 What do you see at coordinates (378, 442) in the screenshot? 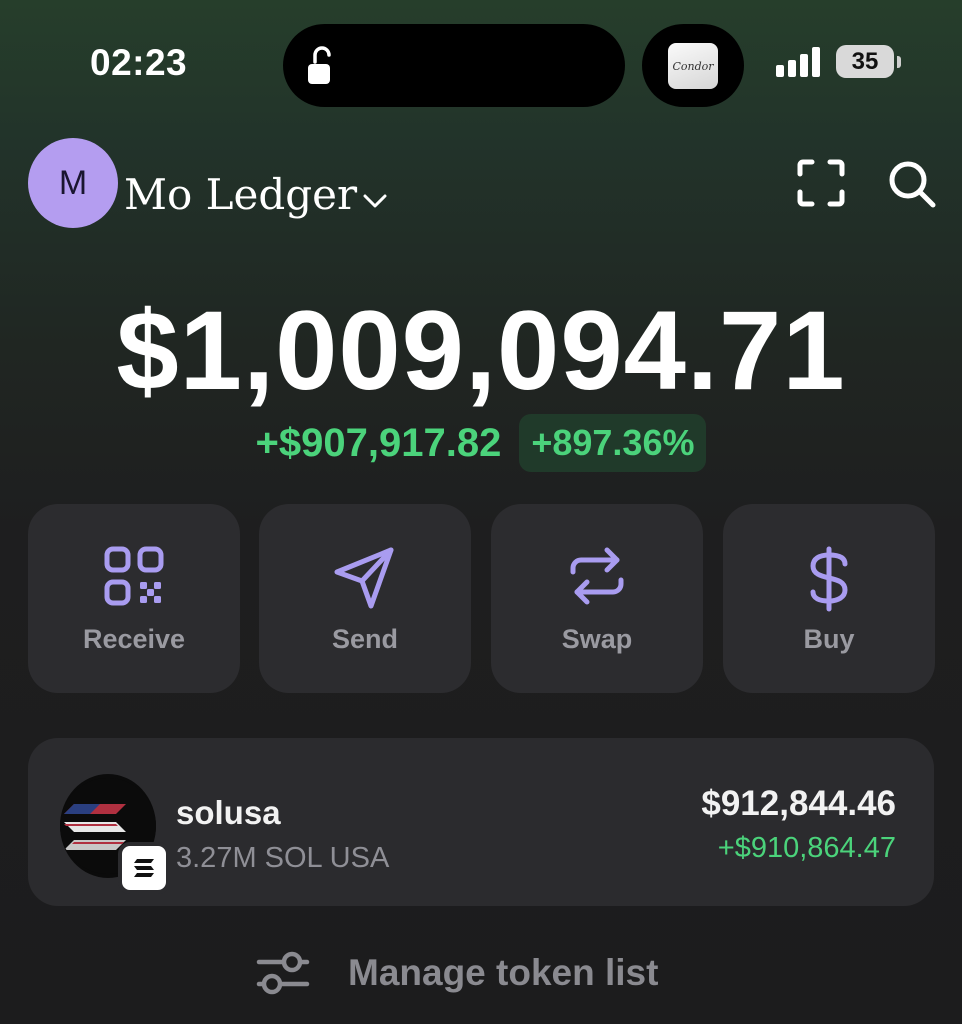
I see `balance-change-amount: +$907,917.82` at bounding box center [378, 442].